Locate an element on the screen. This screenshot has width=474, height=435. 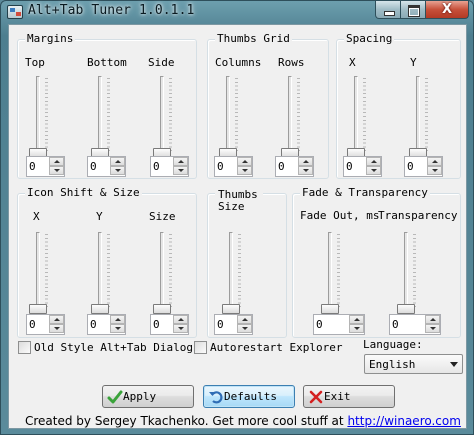
spacing-y-label: Y is located at coordinates (413, 62).